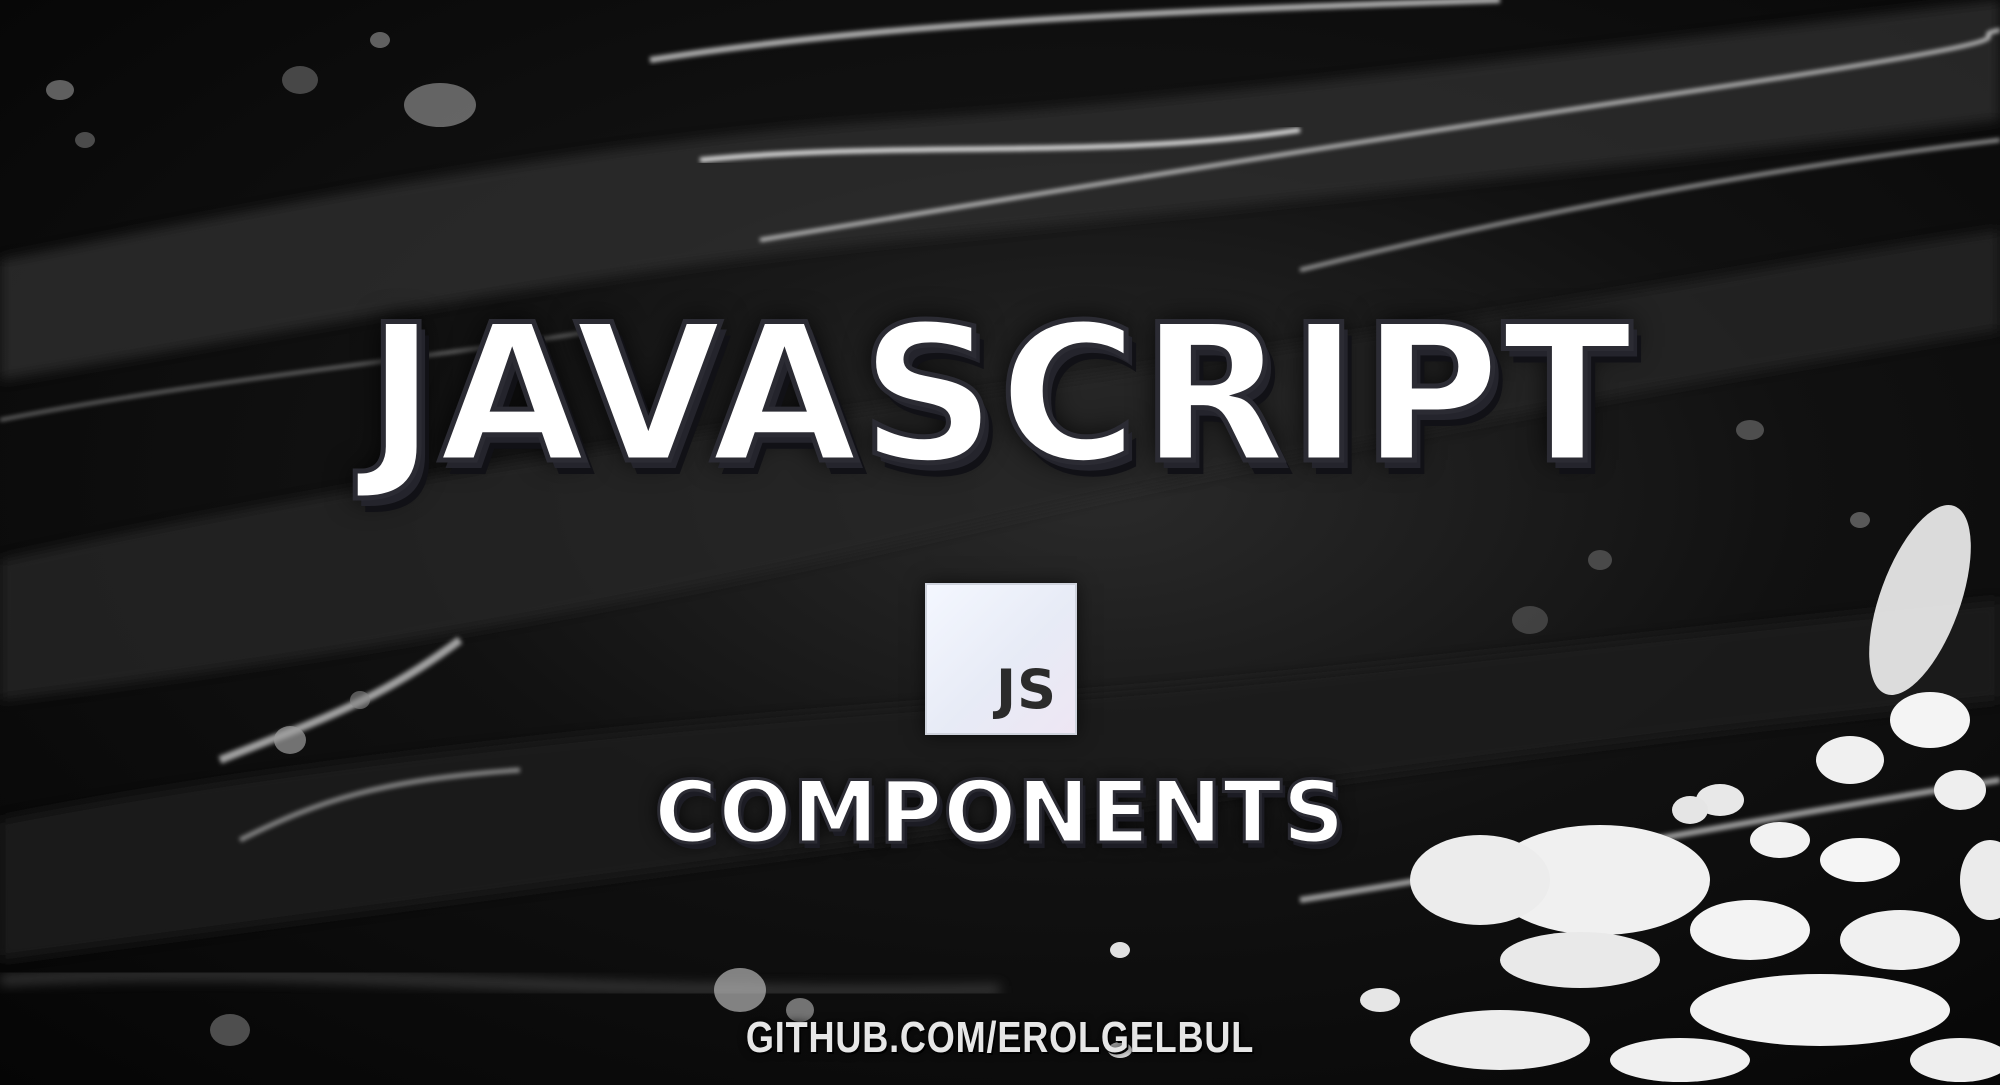  What do you see at coordinates (999, 813) in the screenshot?
I see `banner-subtitle: COMPONENTS` at bounding box center [999, 813].